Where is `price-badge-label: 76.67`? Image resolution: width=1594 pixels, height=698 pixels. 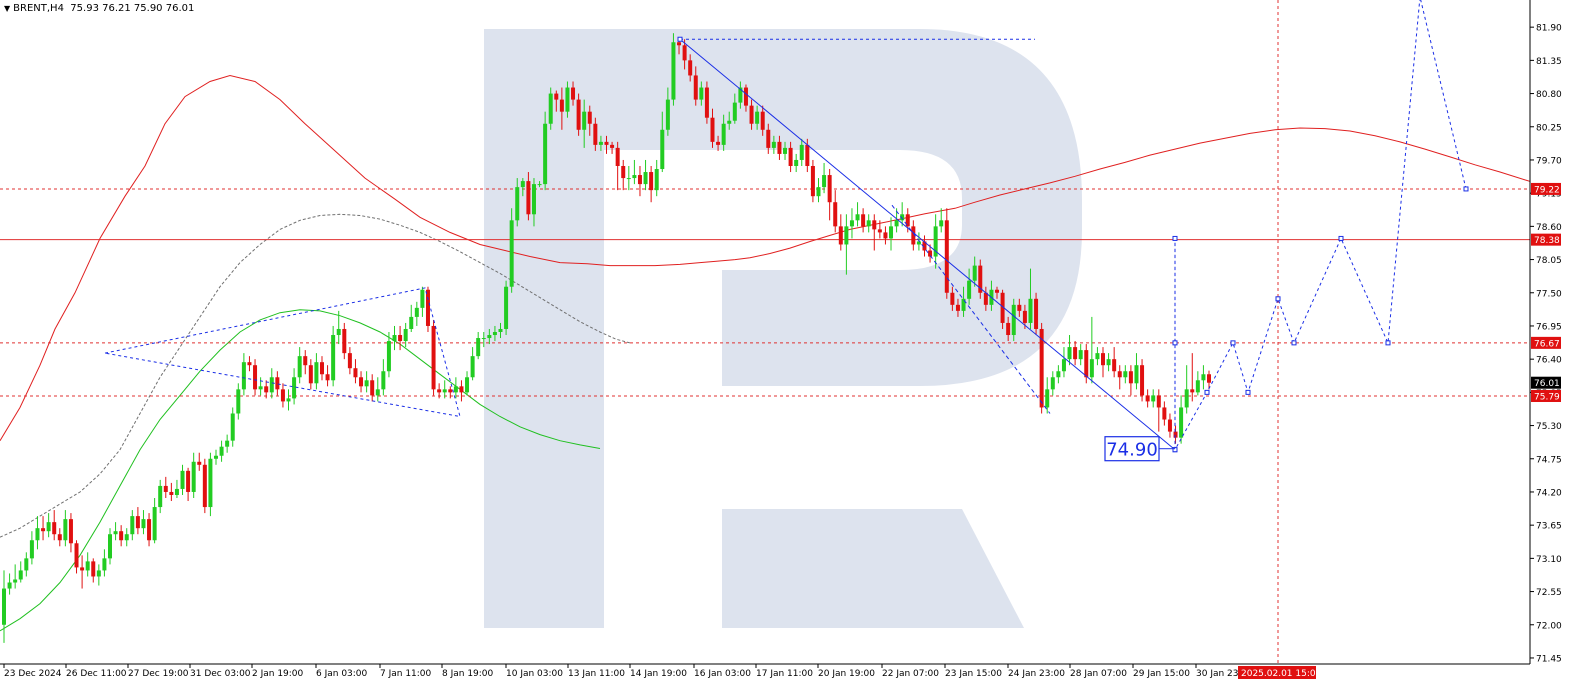
price-badge-label: 76.67 is located at coordinates (1547, 344).